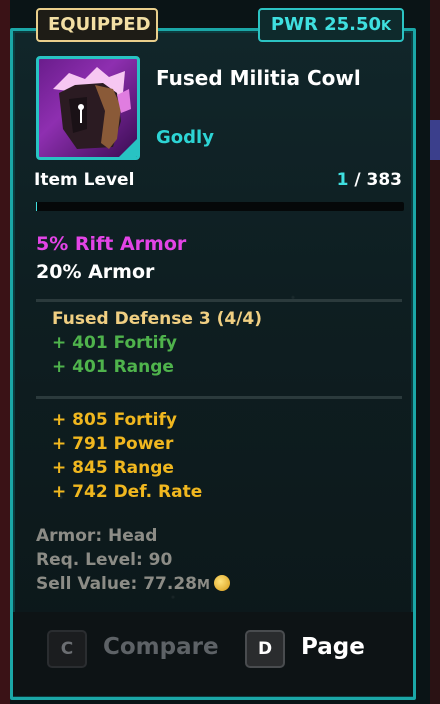 The image size is (440, 704). Describe the element at coordinates (185, 137) in the screenshot. I see `item-rarity: Godly` at that location.